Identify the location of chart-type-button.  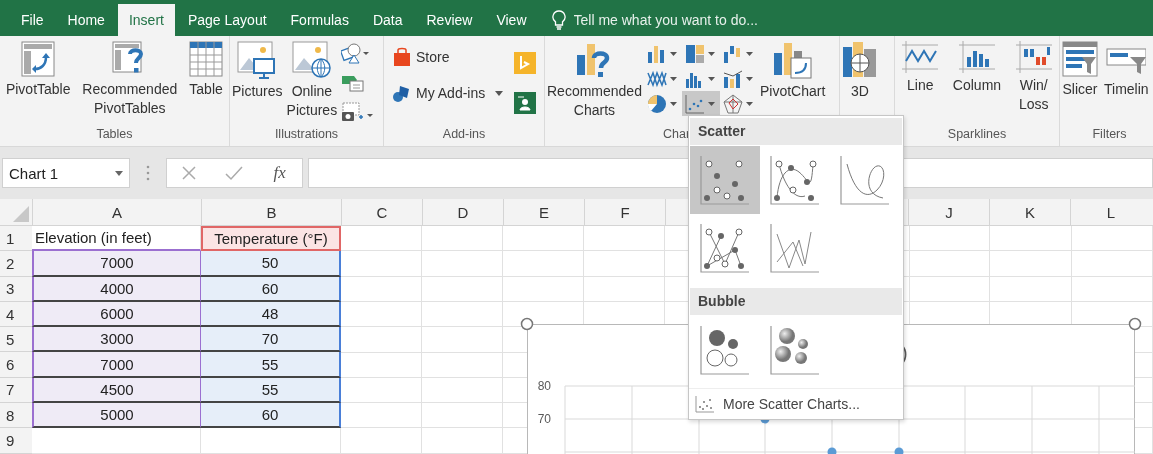
(700, 103).